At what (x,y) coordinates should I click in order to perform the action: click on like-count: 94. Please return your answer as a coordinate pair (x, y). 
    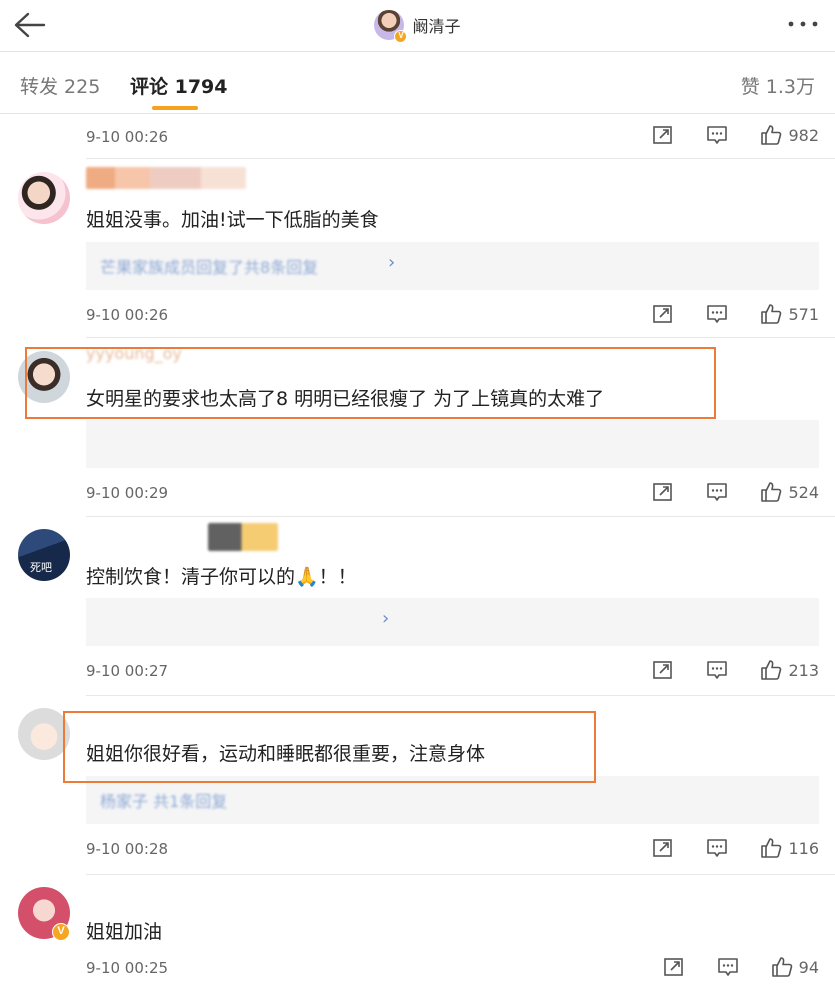
    Looking at the image, I should click on (808, 967).